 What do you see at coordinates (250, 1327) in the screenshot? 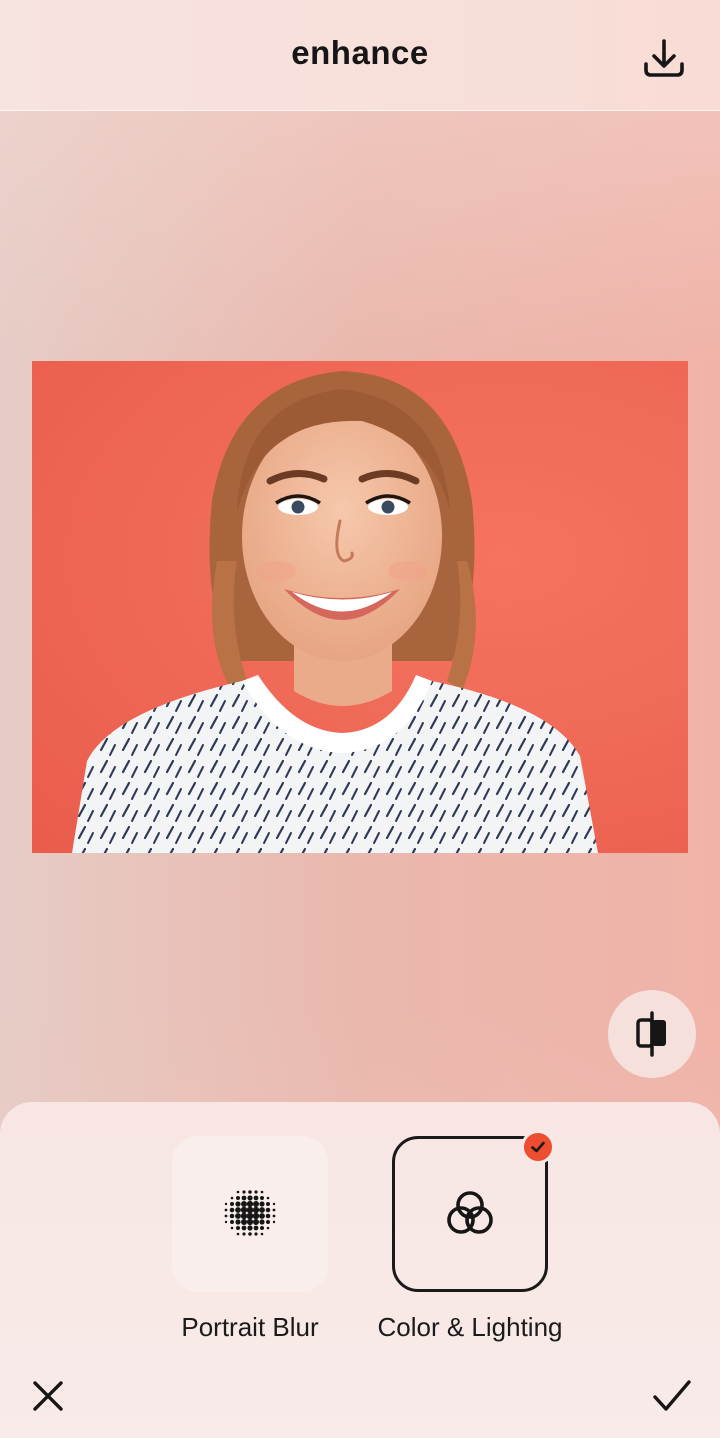
I see `tool-label-portrait-blur: Portrait Blur` at bounding box center [250, 1327].